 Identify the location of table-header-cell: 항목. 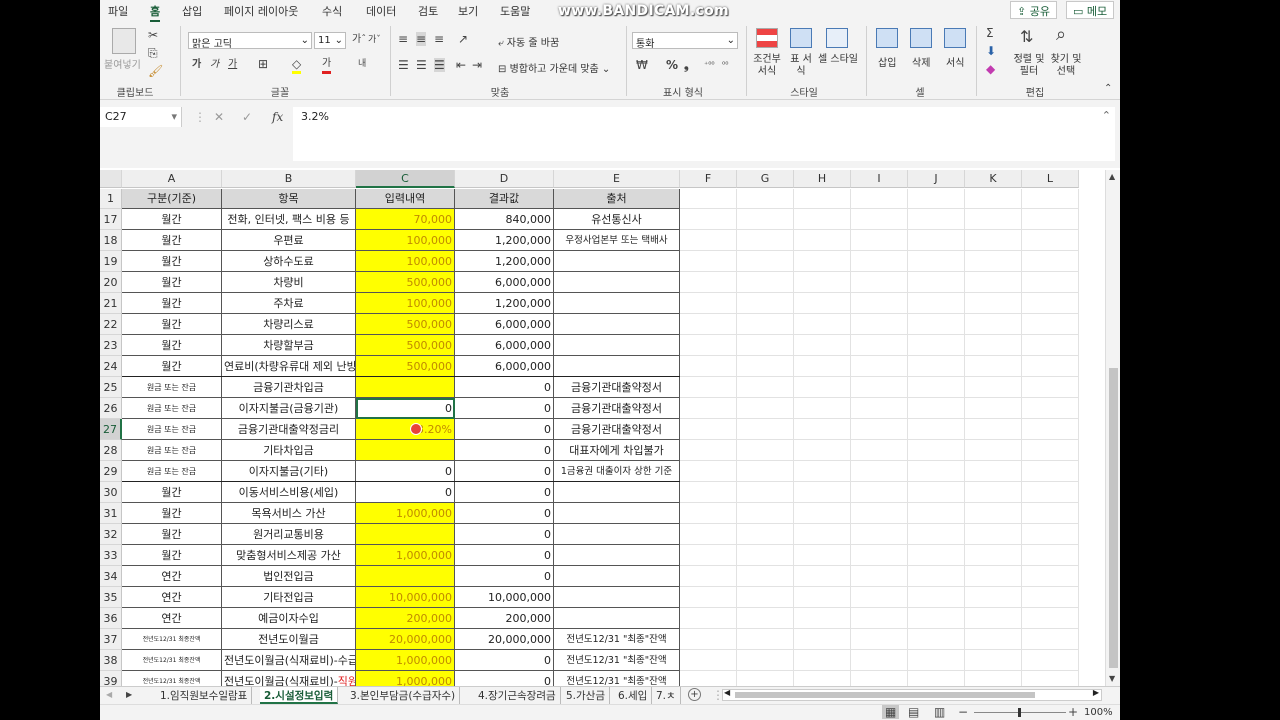
(289, 199).